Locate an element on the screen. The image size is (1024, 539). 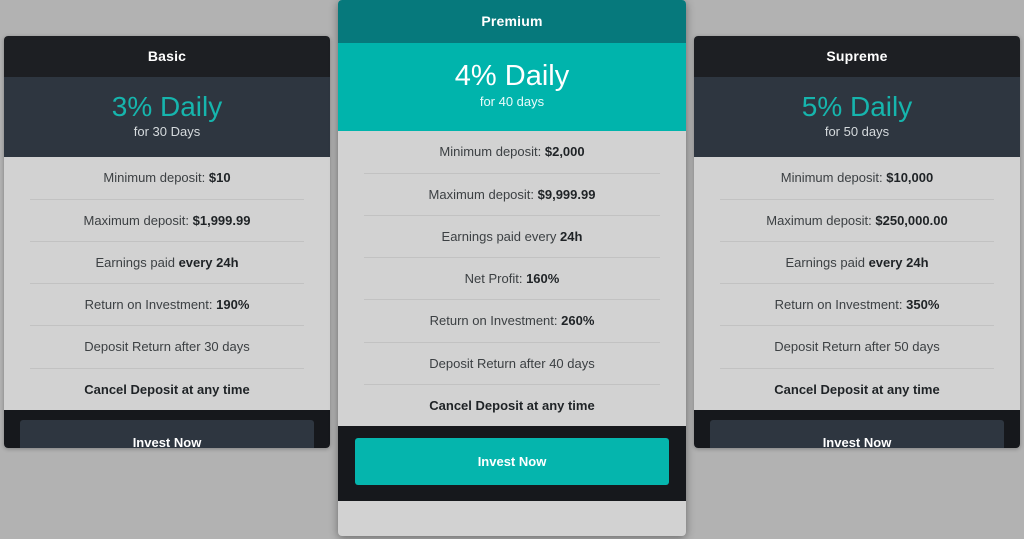
plan-footer-premium: Invest Now is located at coordinates (512, 464).